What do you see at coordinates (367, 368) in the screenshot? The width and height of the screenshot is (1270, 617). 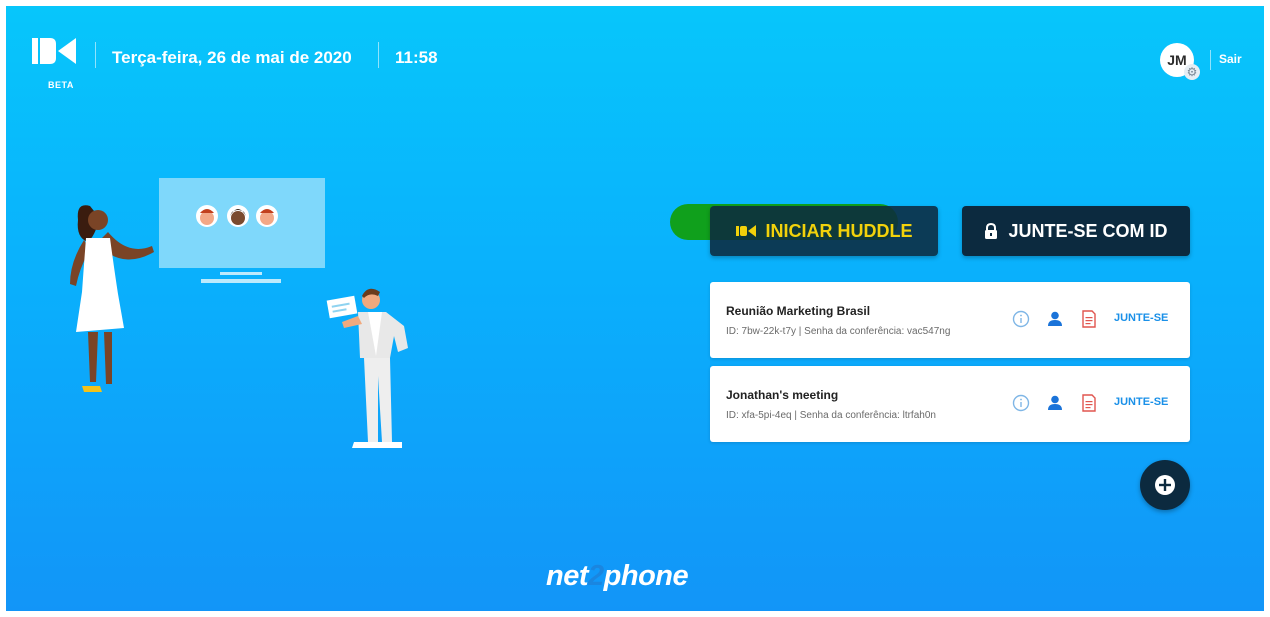 I see `man-figure` at bounding box center [367, 368].